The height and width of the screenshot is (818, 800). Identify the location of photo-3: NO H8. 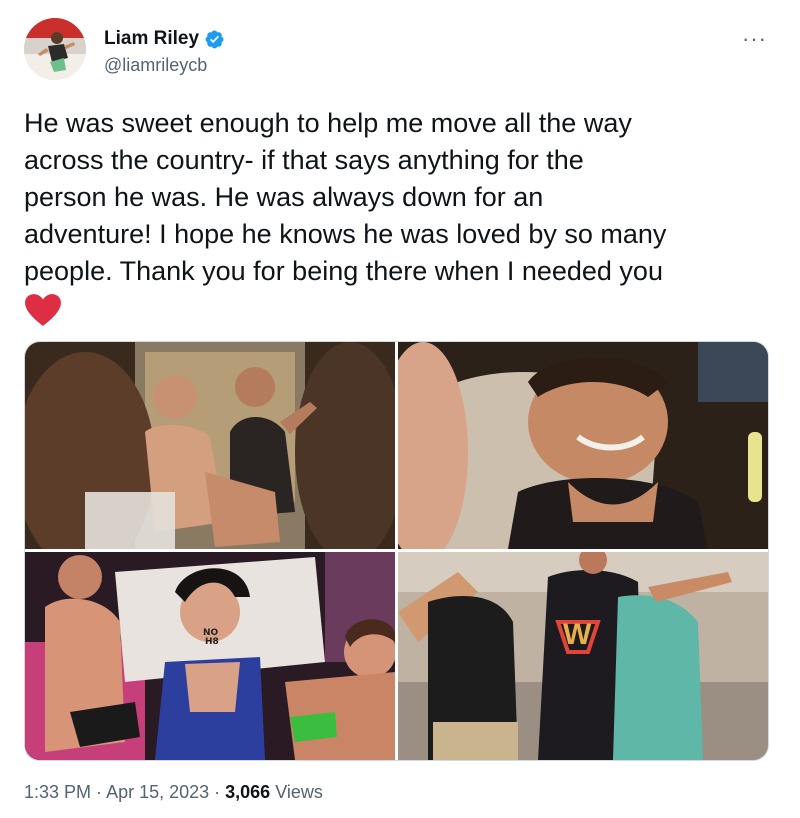
(210, 656).